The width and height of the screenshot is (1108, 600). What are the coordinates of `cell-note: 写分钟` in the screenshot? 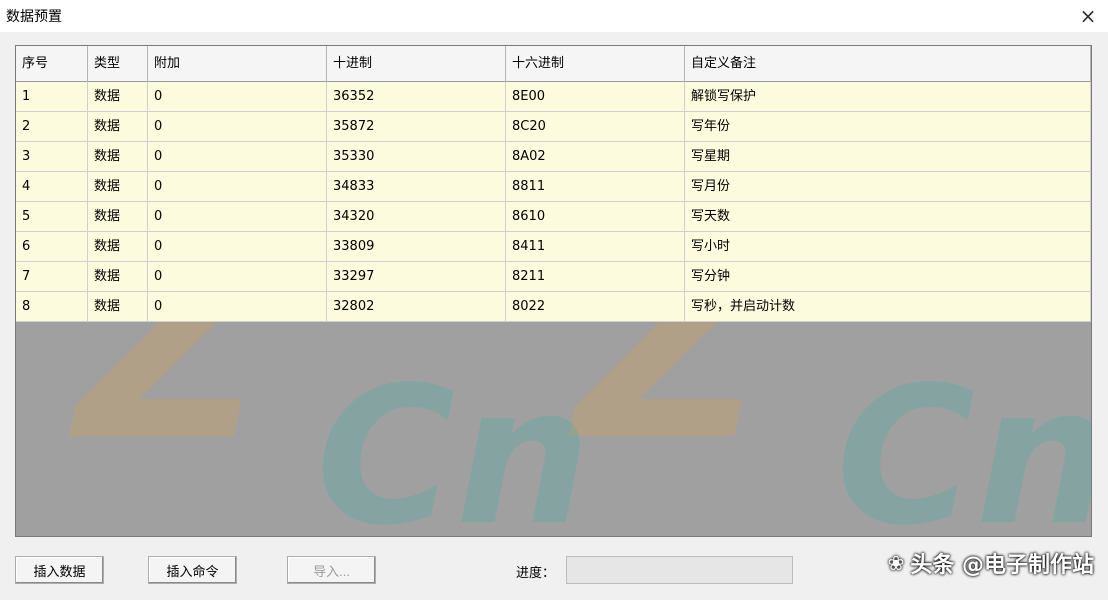 It's located at (888, 277).